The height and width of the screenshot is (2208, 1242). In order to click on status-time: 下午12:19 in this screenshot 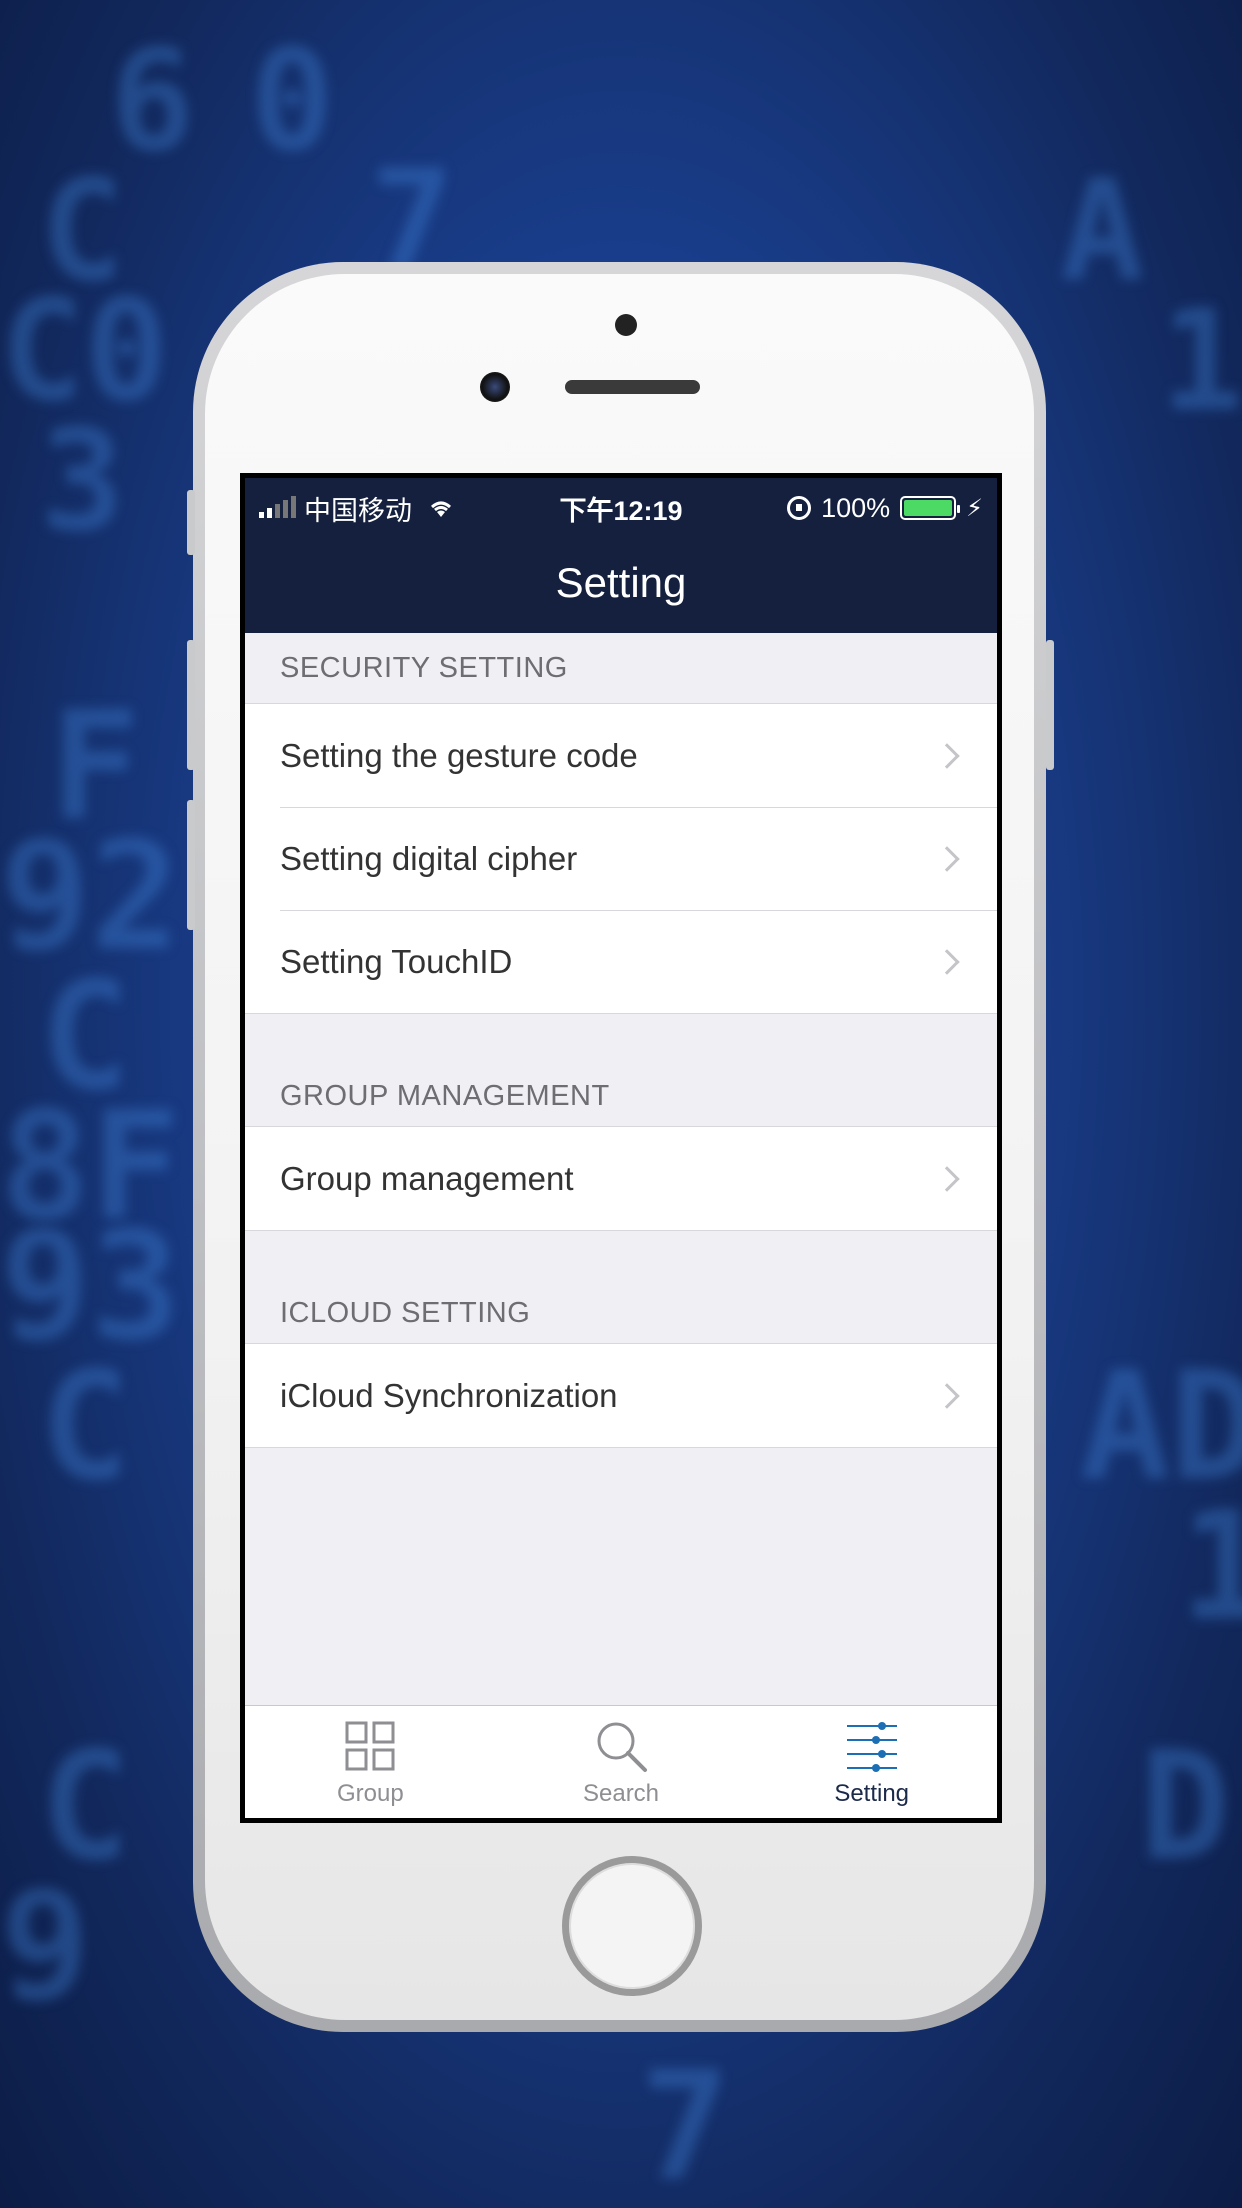, I will do `click(621, 510)`.